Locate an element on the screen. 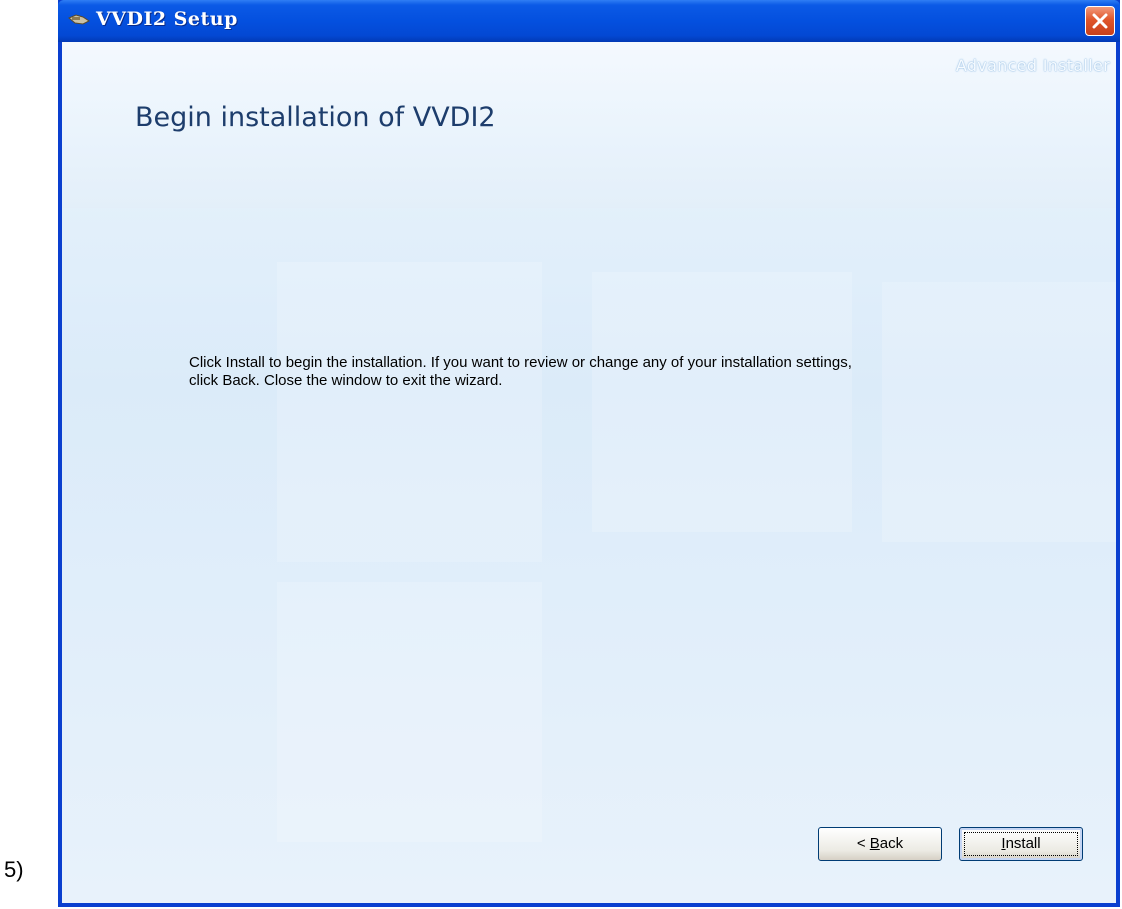 This screenshot has height=909, width=1122. page-title: Begin installation of VVDI2 is located at coordinates (315, 117).